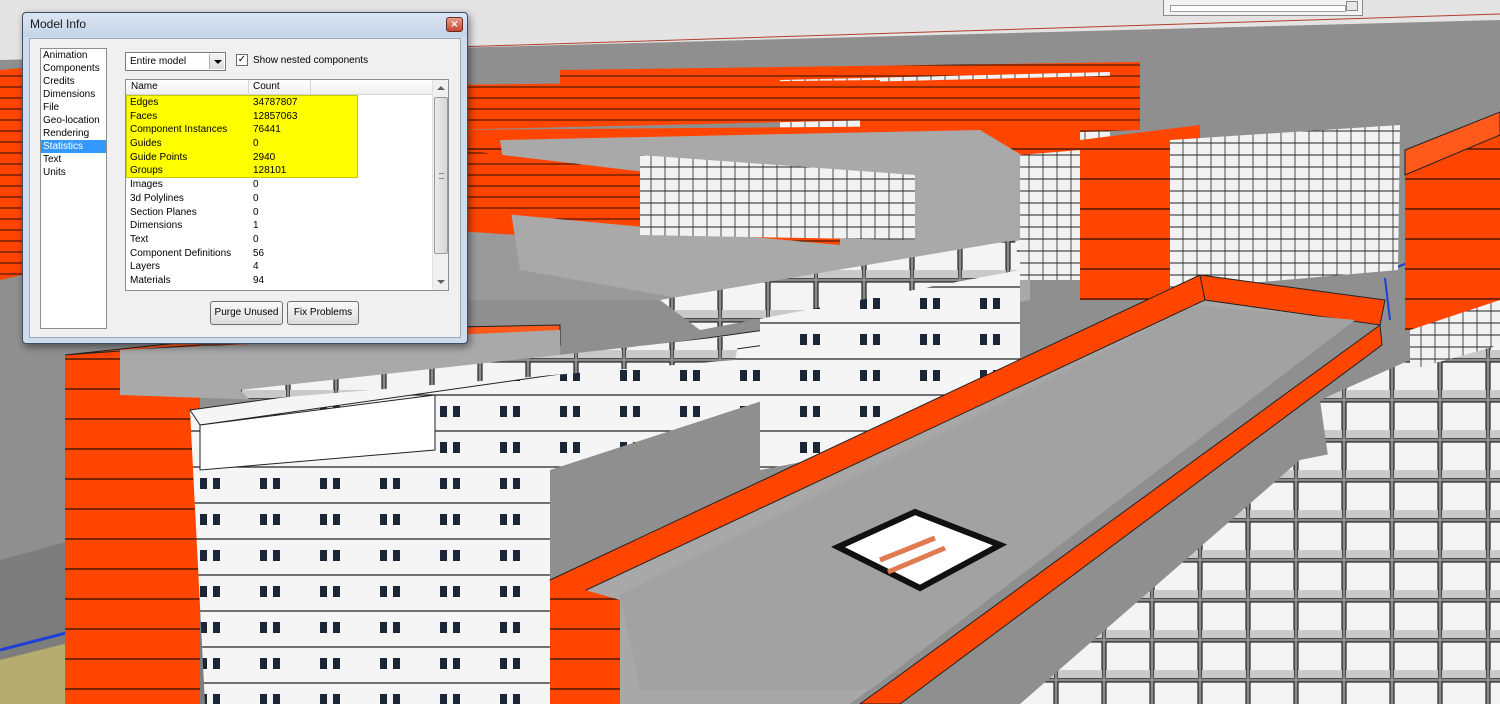 The height and width of the screenshot is (704, 1500). Describe the element at coordinates (146, 144) in the screenshot. I see `row-name: Guides` at that location.